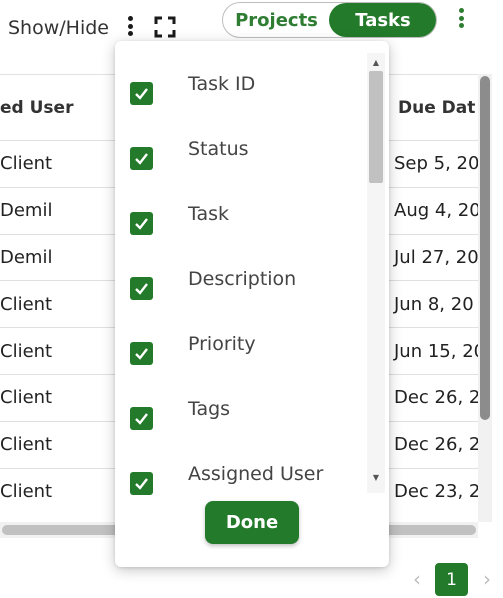 The height and width of the screenshot is (598, 503). What do you see at coordinates (417, 579) in the screenshot?
I see `chevron-left-icon: ‹` at bounding box center [417, 579].